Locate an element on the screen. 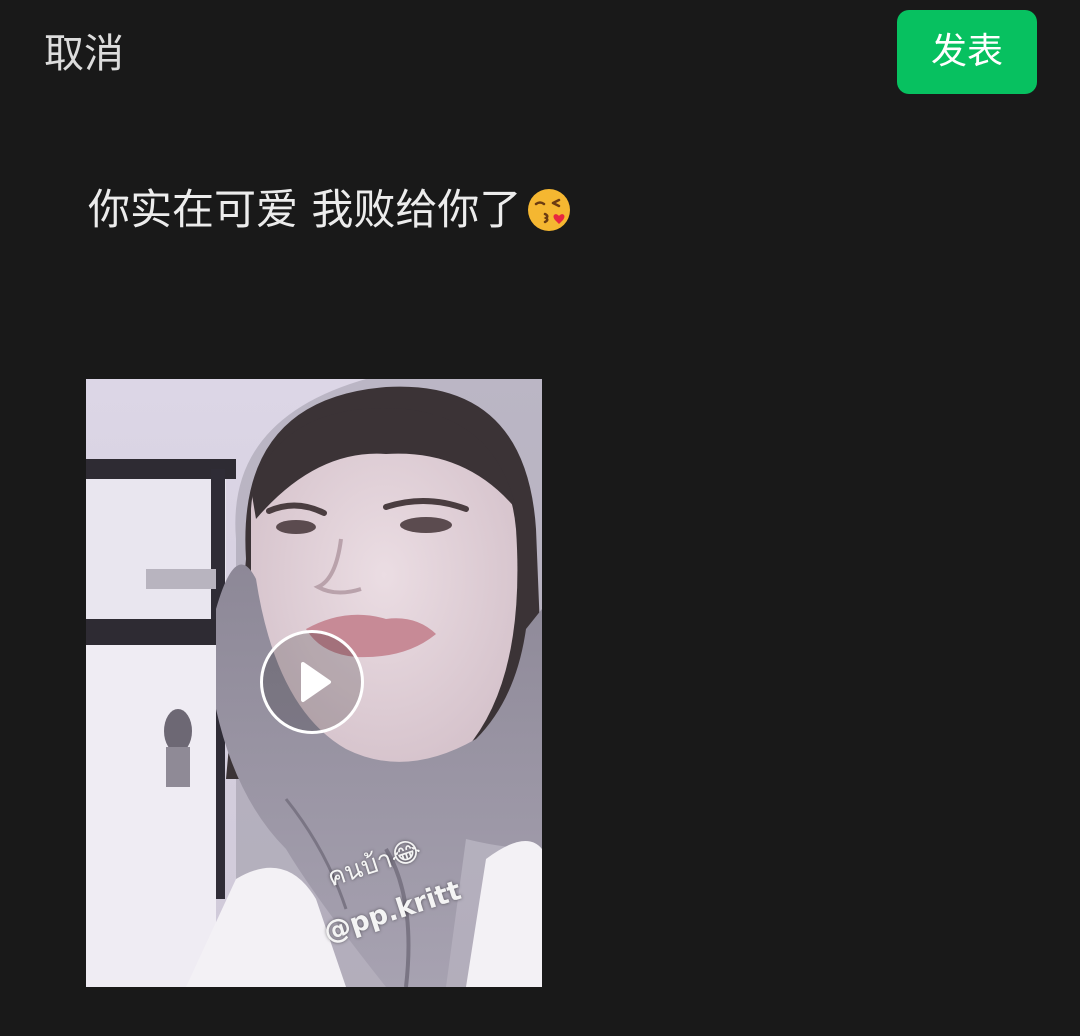 The image size is (1080, 1036). play-button is located at coordinates (312, 682).